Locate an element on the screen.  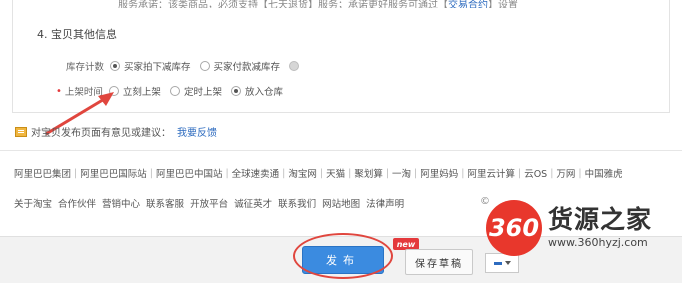
inventory-row: 库存计数 买家拍下减库存 买家付款减库存 is located at coordinates (184, 66).